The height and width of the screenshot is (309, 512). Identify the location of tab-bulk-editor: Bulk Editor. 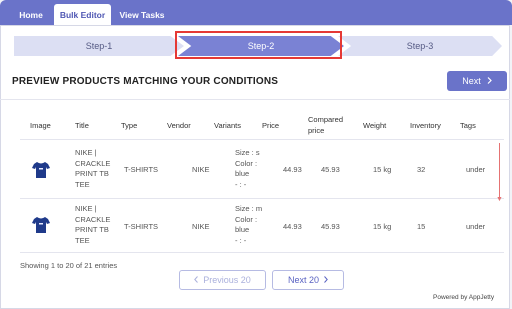
(82, 14).